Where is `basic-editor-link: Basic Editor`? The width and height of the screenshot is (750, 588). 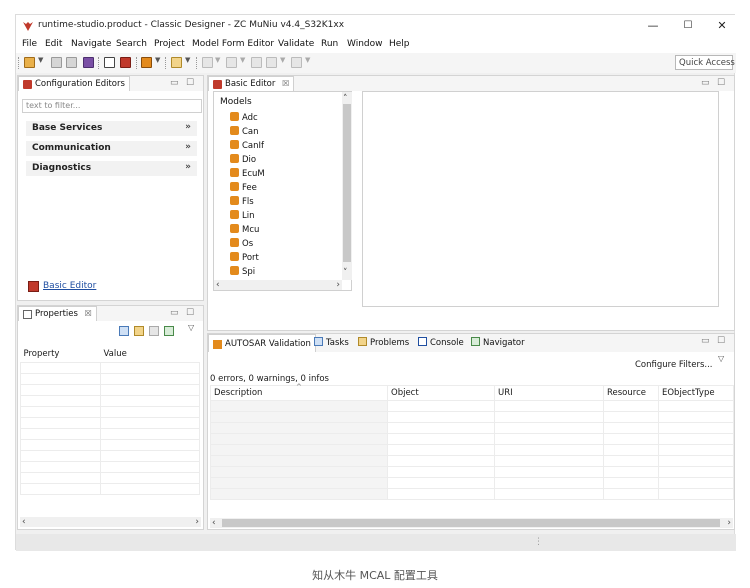
basic-editor-link: Basic Editor is located at coordinates (69, 286).